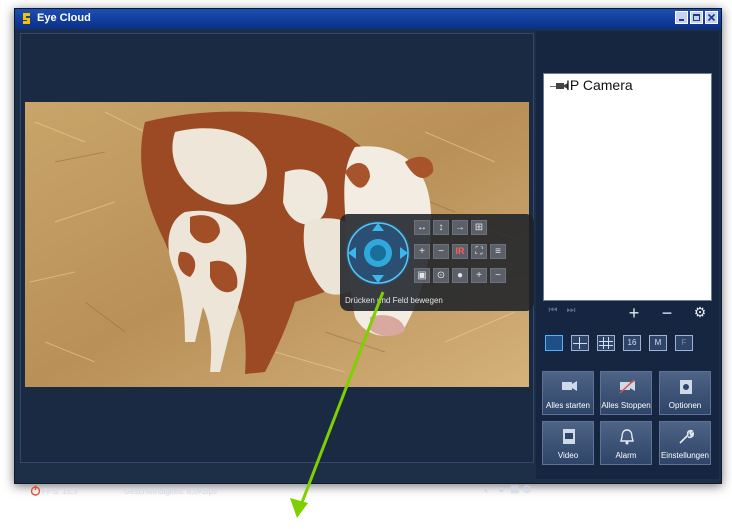  What do you see at coordinates (685, 405) in the screenshot?
I see `options-label: Optionen` at bounding box center [685, 405].